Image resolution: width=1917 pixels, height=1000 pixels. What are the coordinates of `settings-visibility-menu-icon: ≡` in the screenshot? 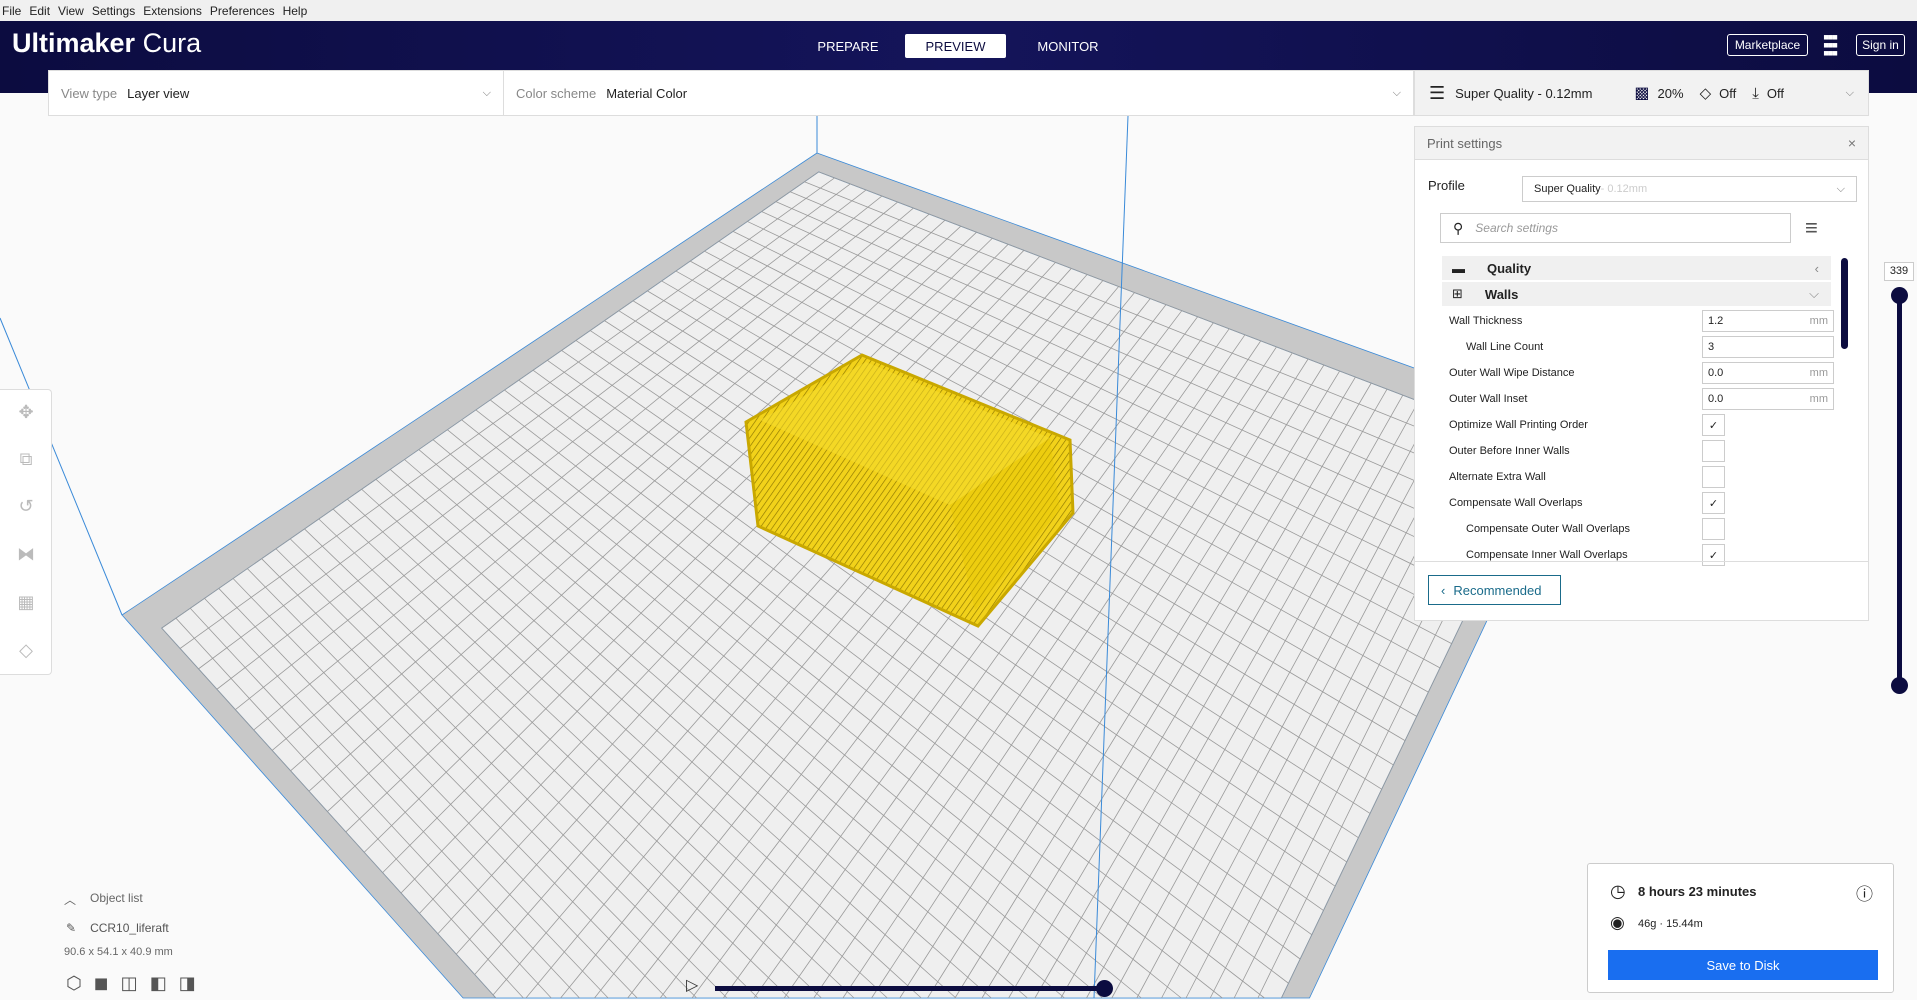 It's located at (1811, 228).